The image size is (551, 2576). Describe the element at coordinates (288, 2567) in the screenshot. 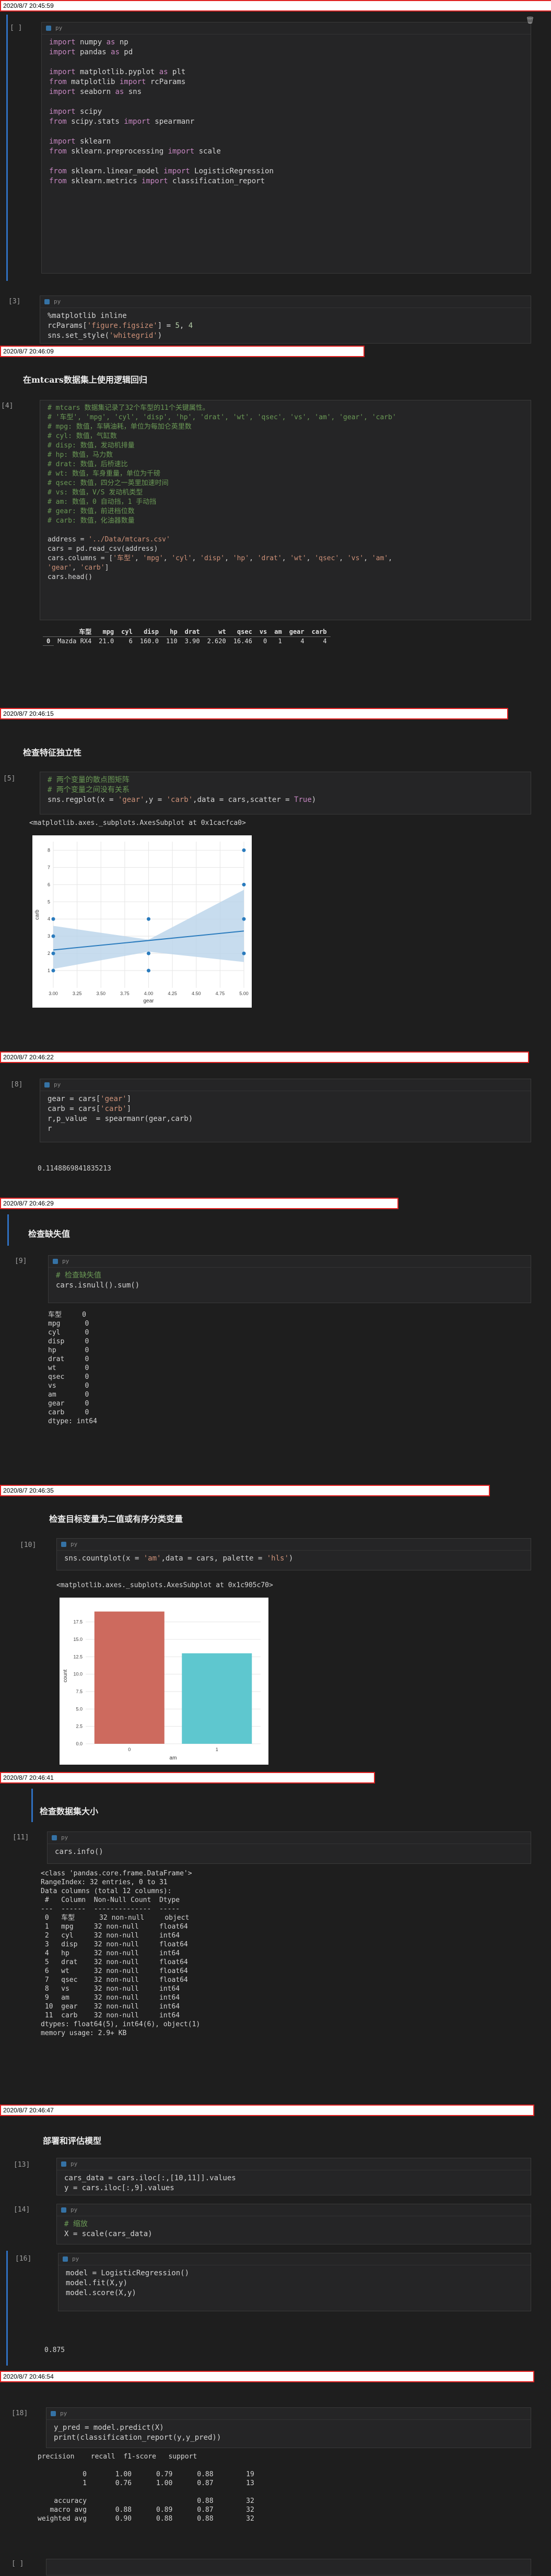

I see `code-editor` at that location.